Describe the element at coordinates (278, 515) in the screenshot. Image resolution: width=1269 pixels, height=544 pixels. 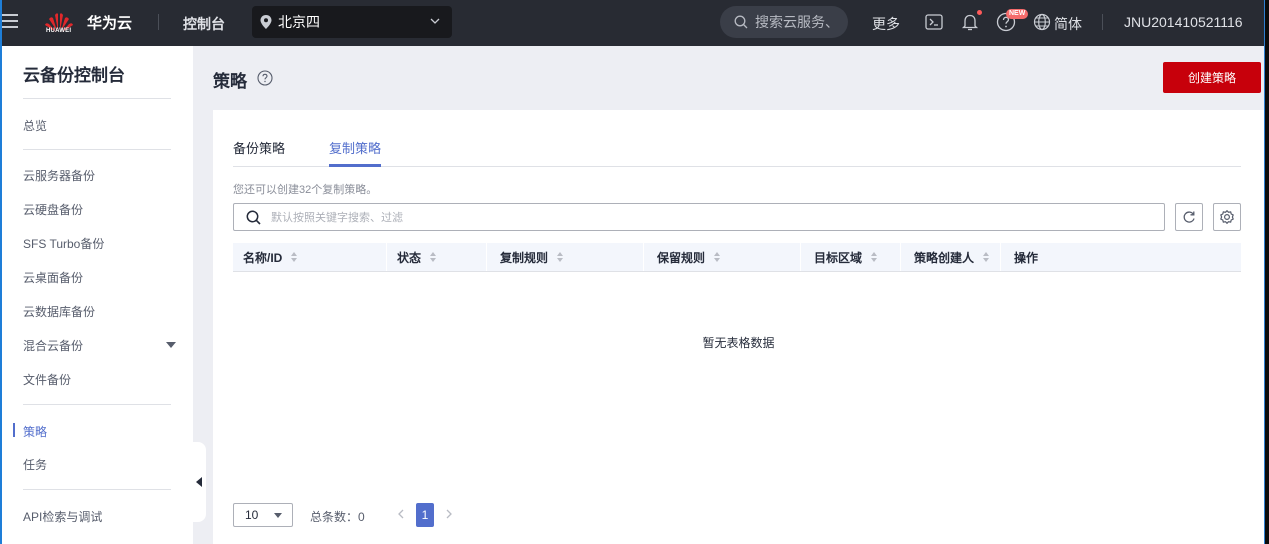
I see `caret-down-icon` at that location.